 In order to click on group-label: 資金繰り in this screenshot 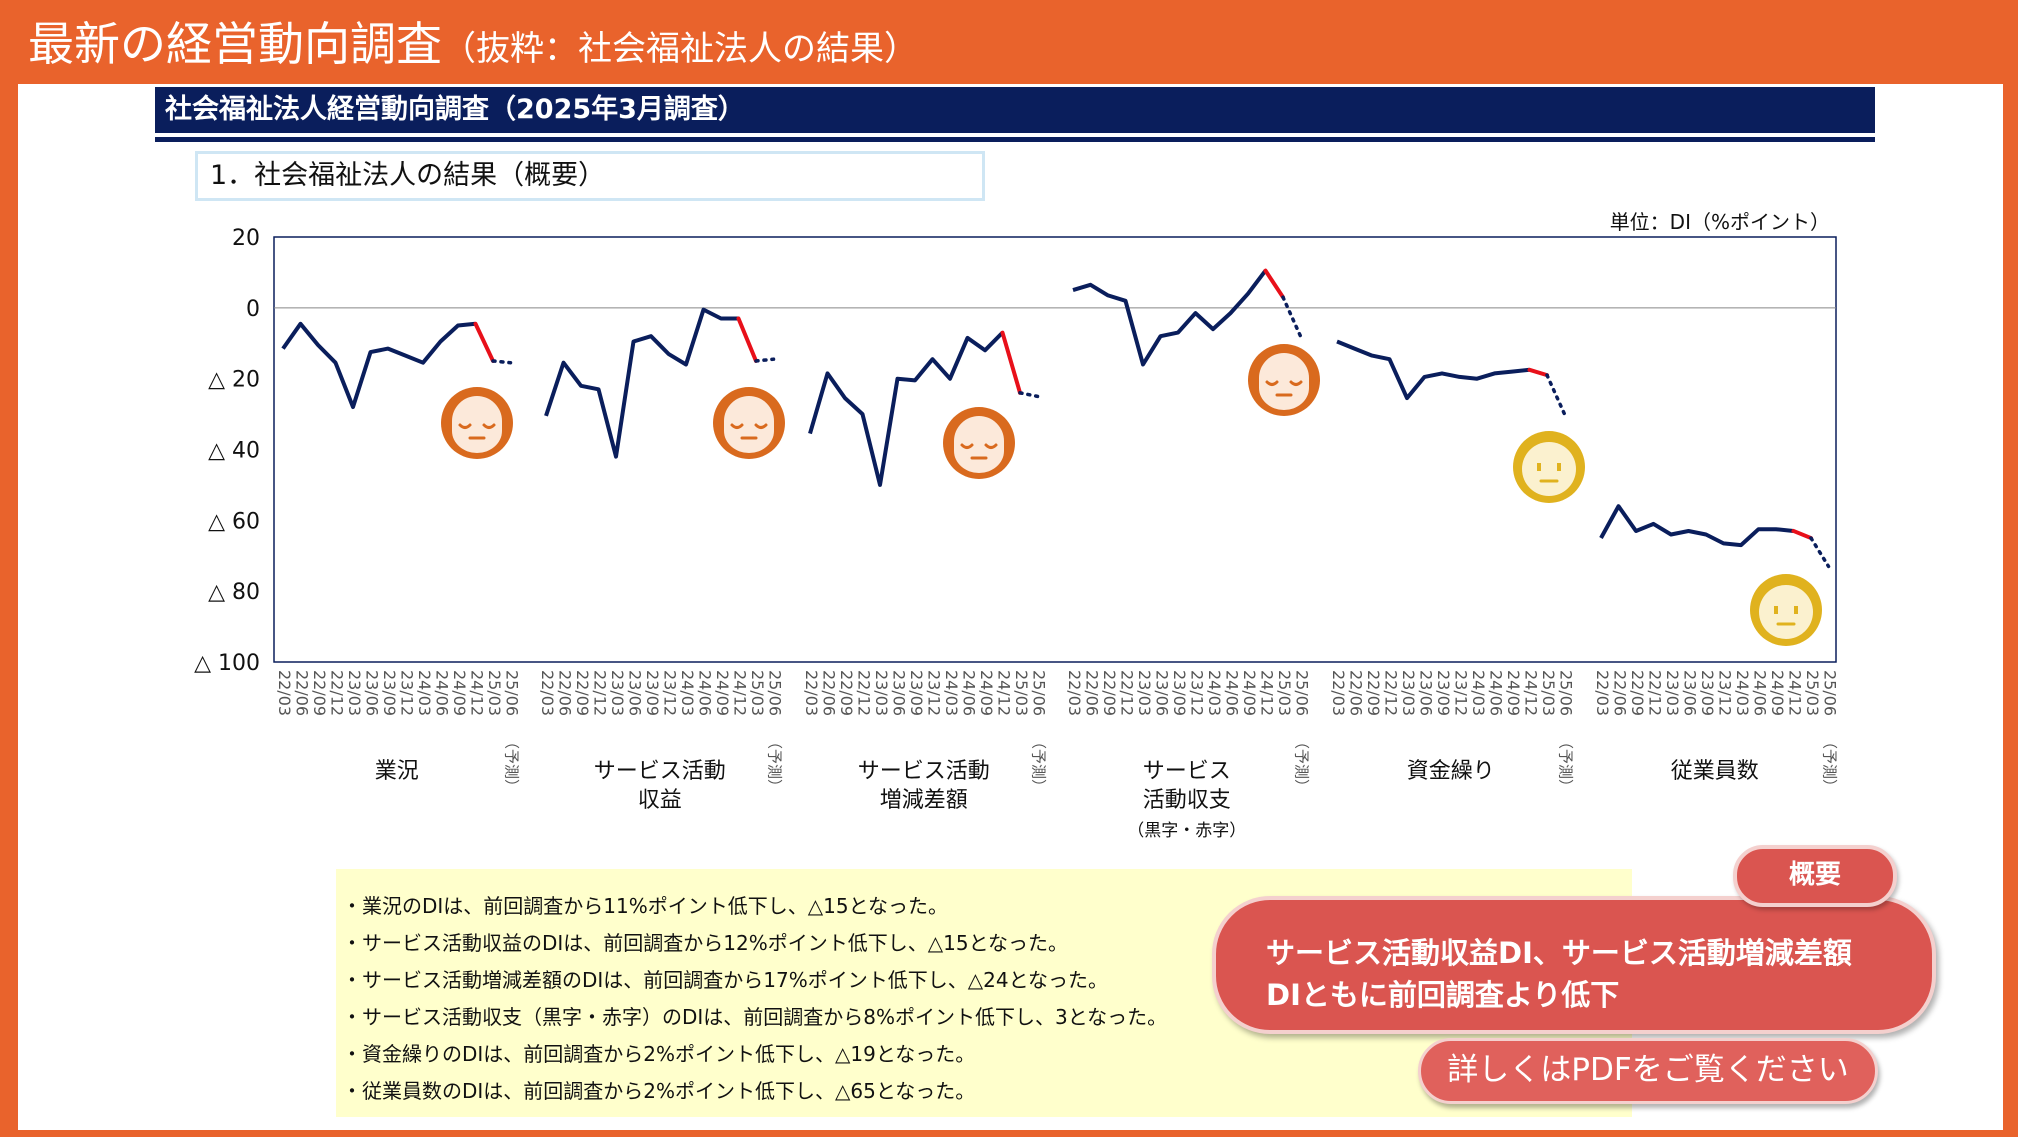, I will do `click(1451, 771)`.